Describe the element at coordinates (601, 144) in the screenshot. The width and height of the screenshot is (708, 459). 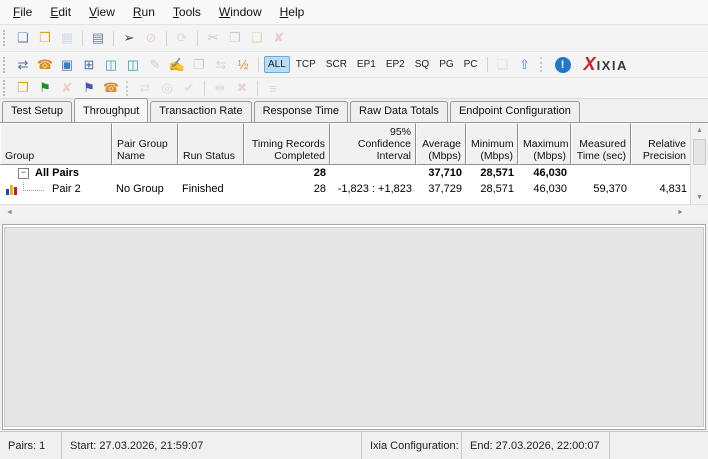
I see `column-header-measured-time-sec: Measured Time (sec)` at that location.